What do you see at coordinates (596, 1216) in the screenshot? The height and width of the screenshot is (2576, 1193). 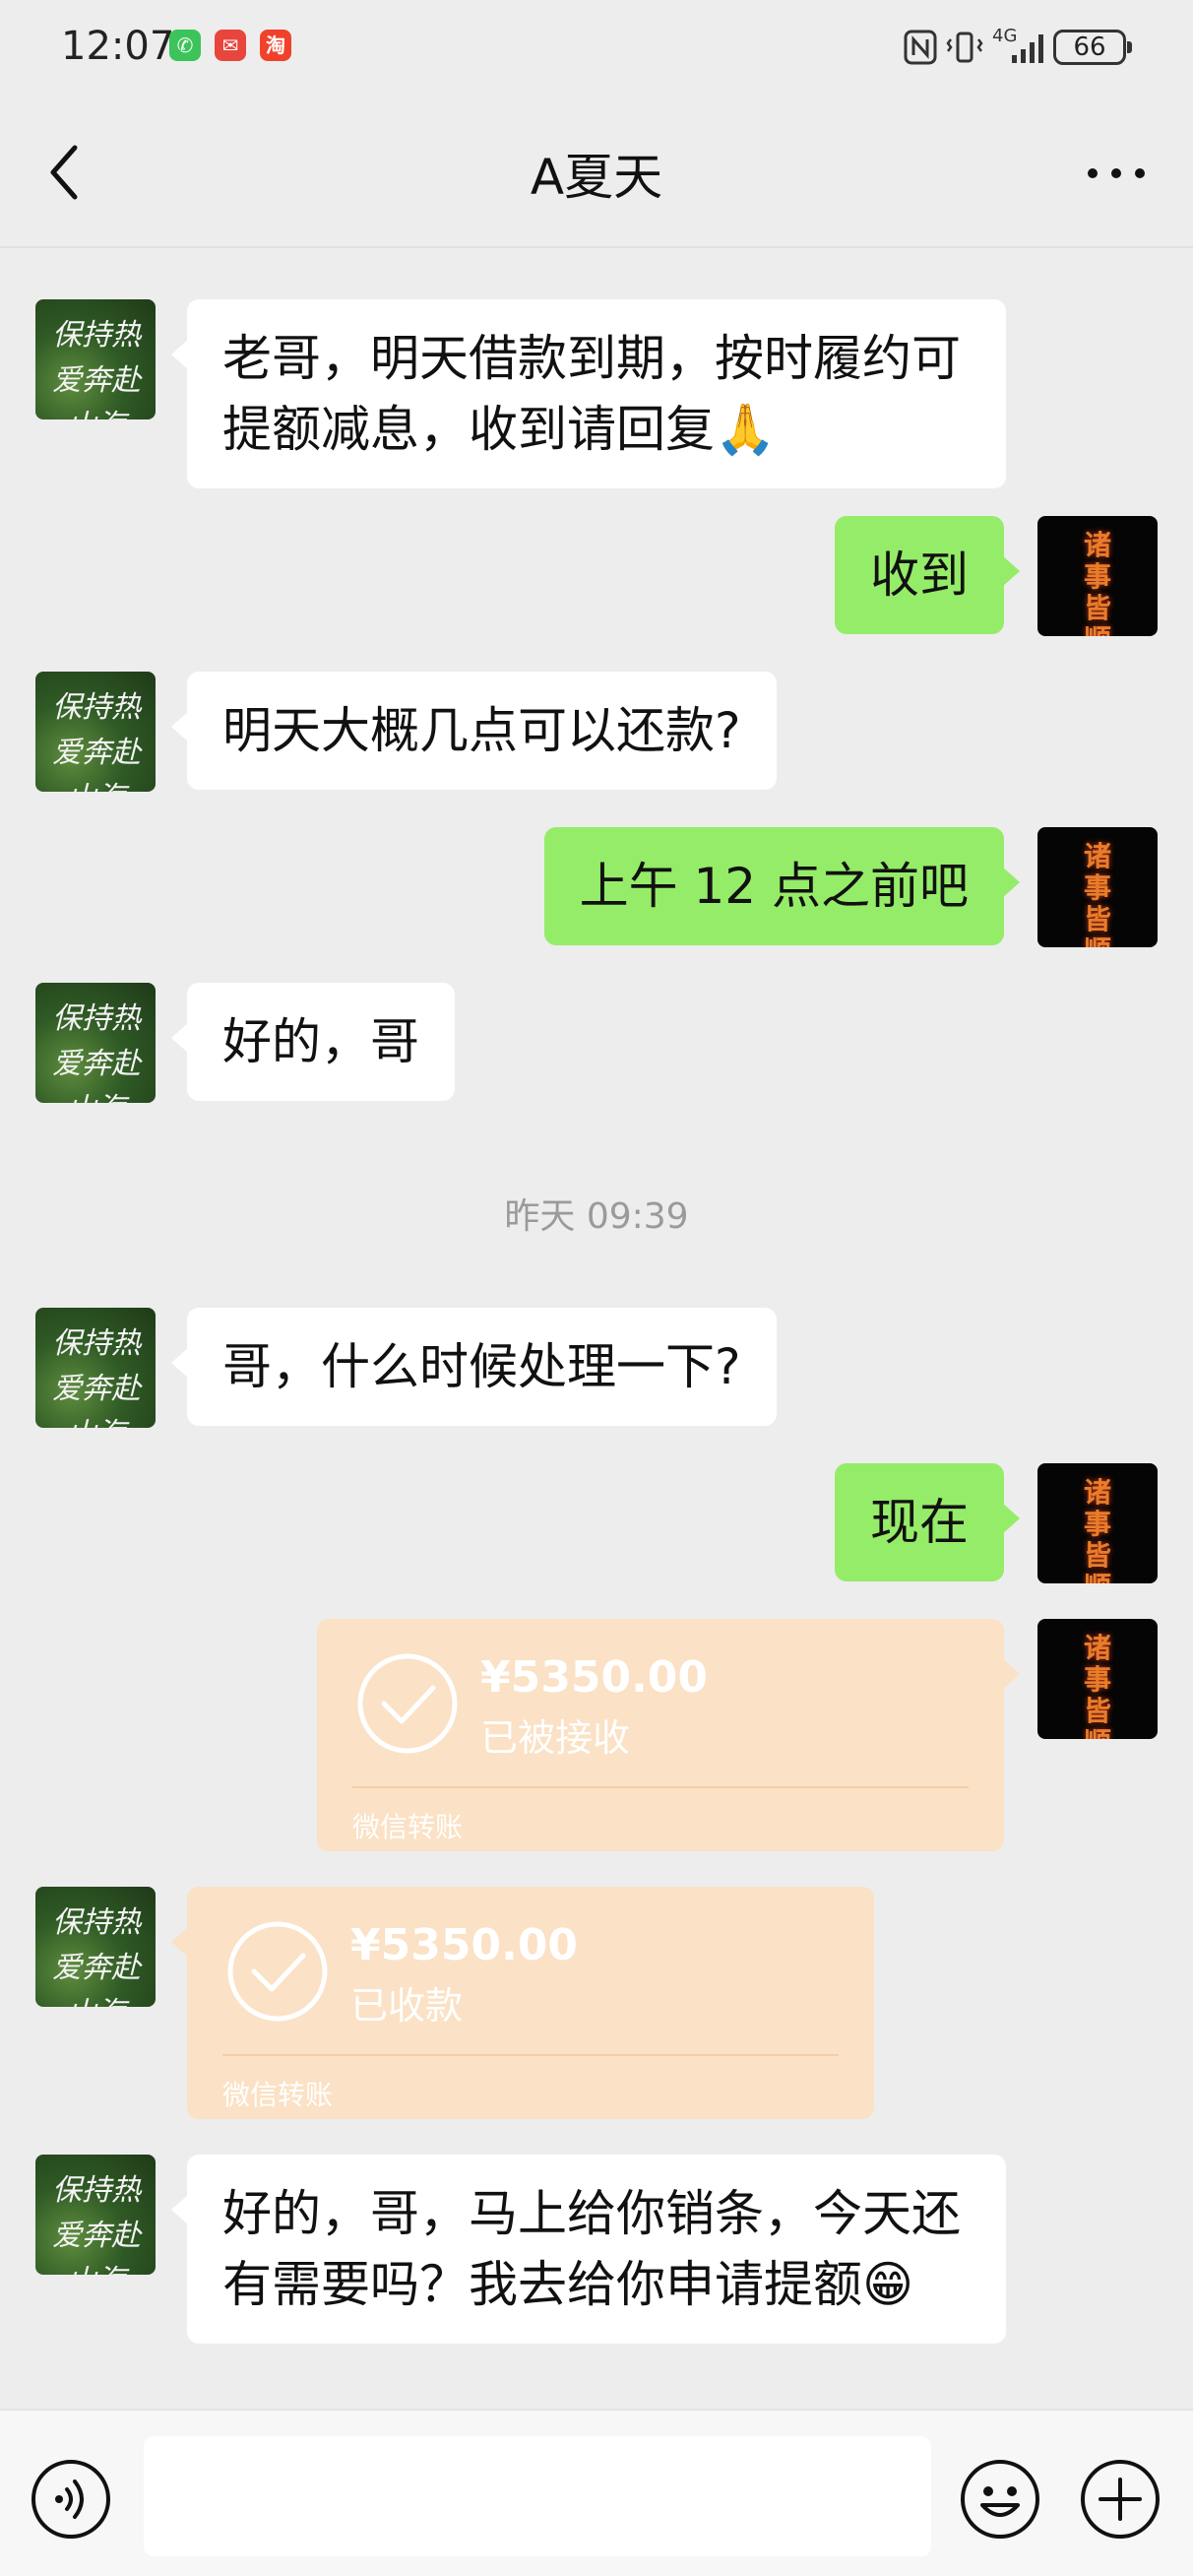 I see `chat-timestamp: 昨天 09:39` at bounding box center [596, 1216].